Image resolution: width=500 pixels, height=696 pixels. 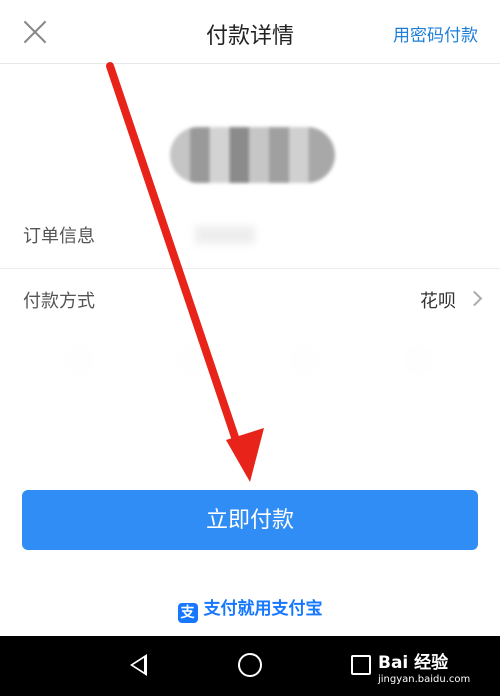 I want to click on alipay-brand: 支支付就用支付宝, so click(x=250, y=608).